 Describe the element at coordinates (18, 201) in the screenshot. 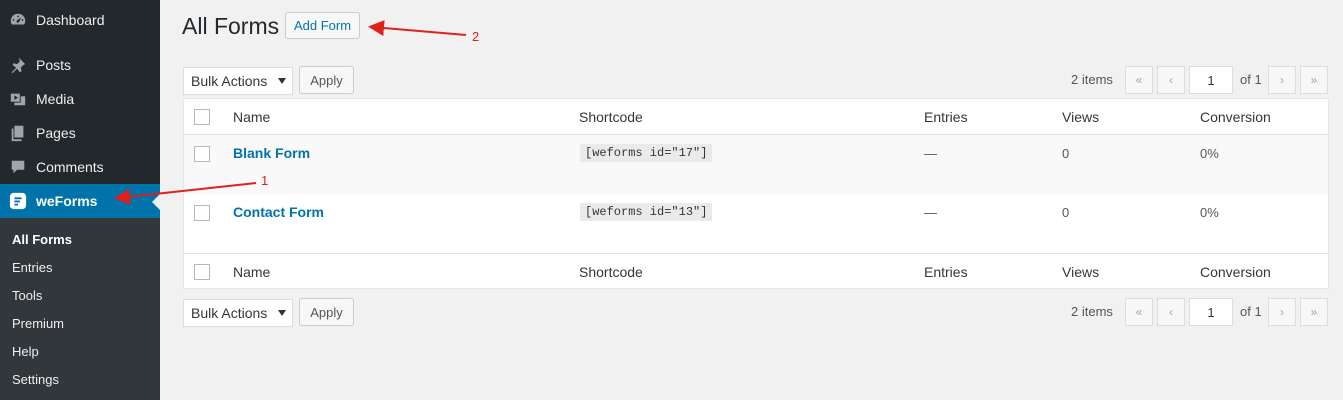

I see `weforms-icon` at that location.